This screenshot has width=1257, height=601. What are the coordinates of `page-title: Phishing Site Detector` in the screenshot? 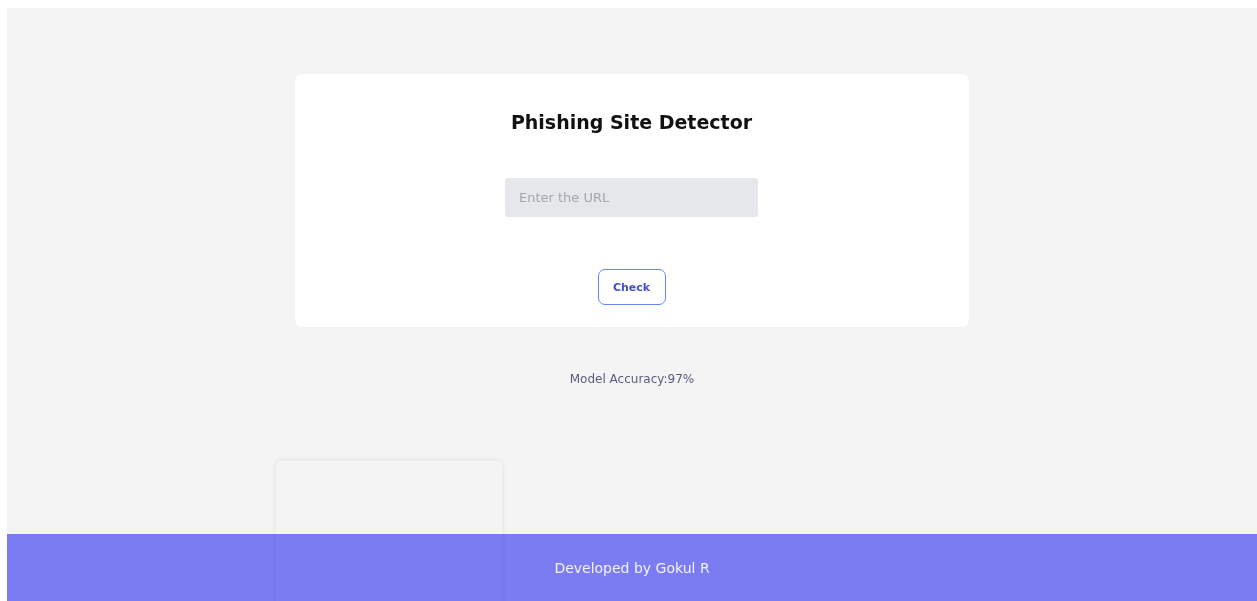 It's located at (631, 122).